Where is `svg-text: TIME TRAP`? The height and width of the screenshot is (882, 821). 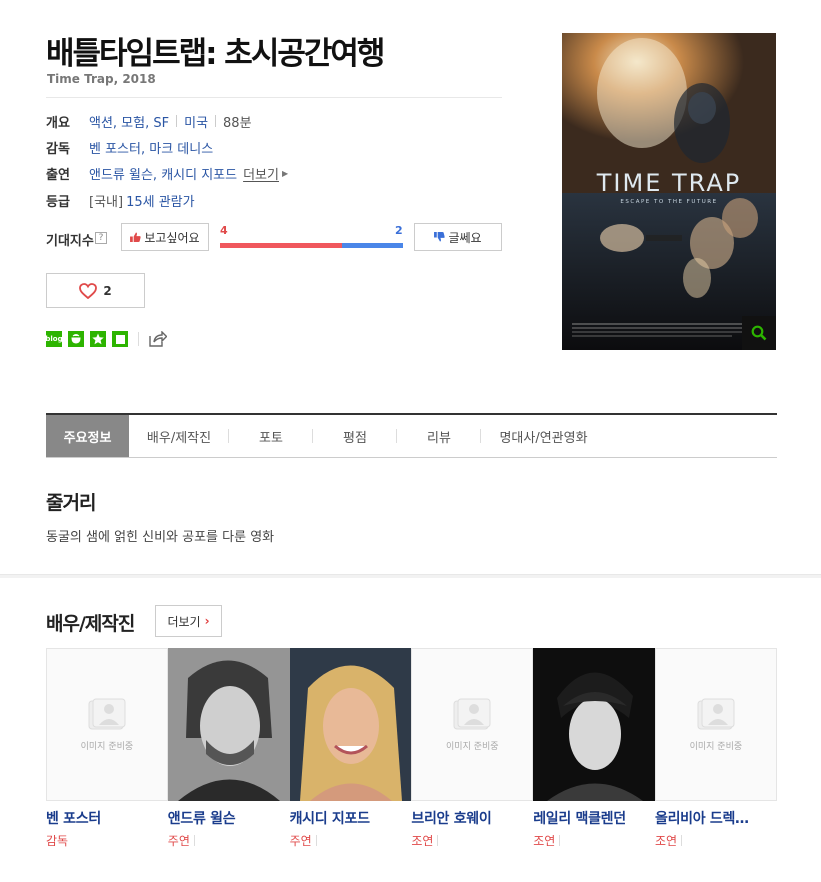 svg-text: TIME TRAP is located at coordinates (669, 183).